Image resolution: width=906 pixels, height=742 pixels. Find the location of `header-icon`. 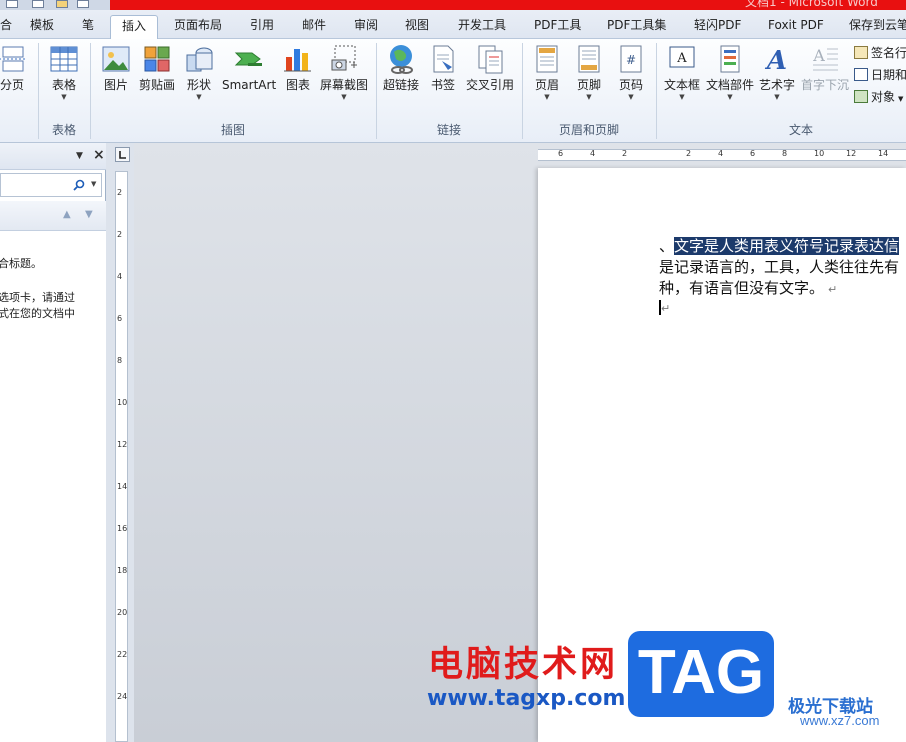

header-icon is located at coordinates (547, 59).